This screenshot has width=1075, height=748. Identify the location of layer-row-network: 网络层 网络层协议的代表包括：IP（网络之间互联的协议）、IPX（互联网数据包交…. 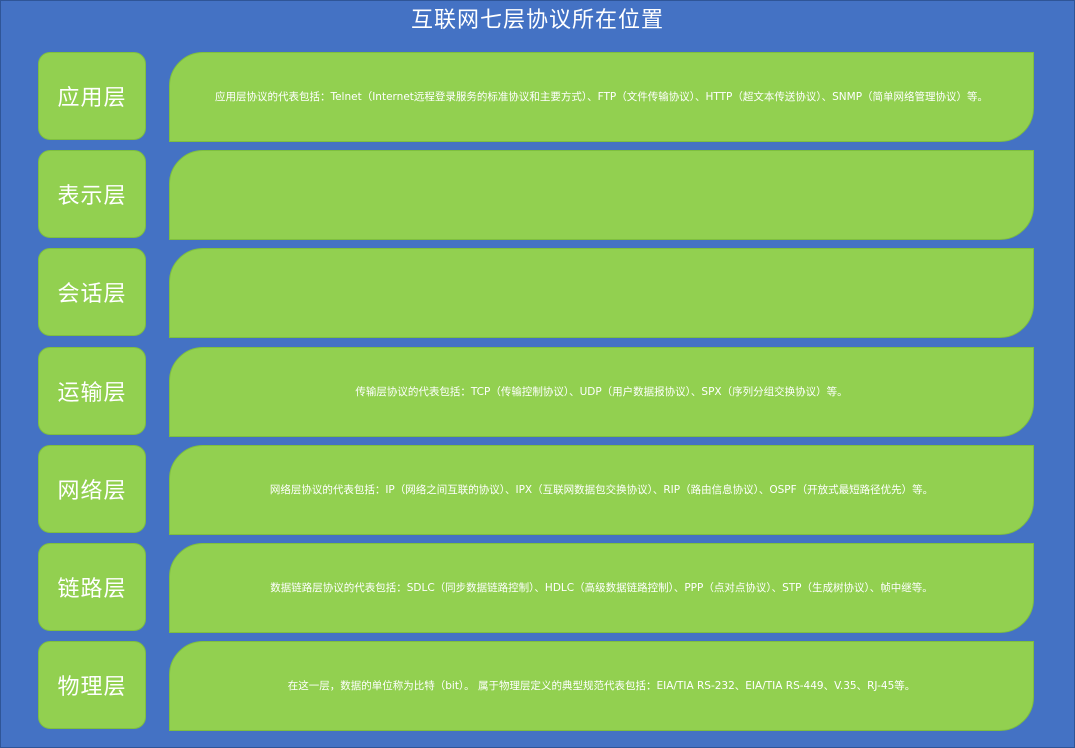
(537, 490).